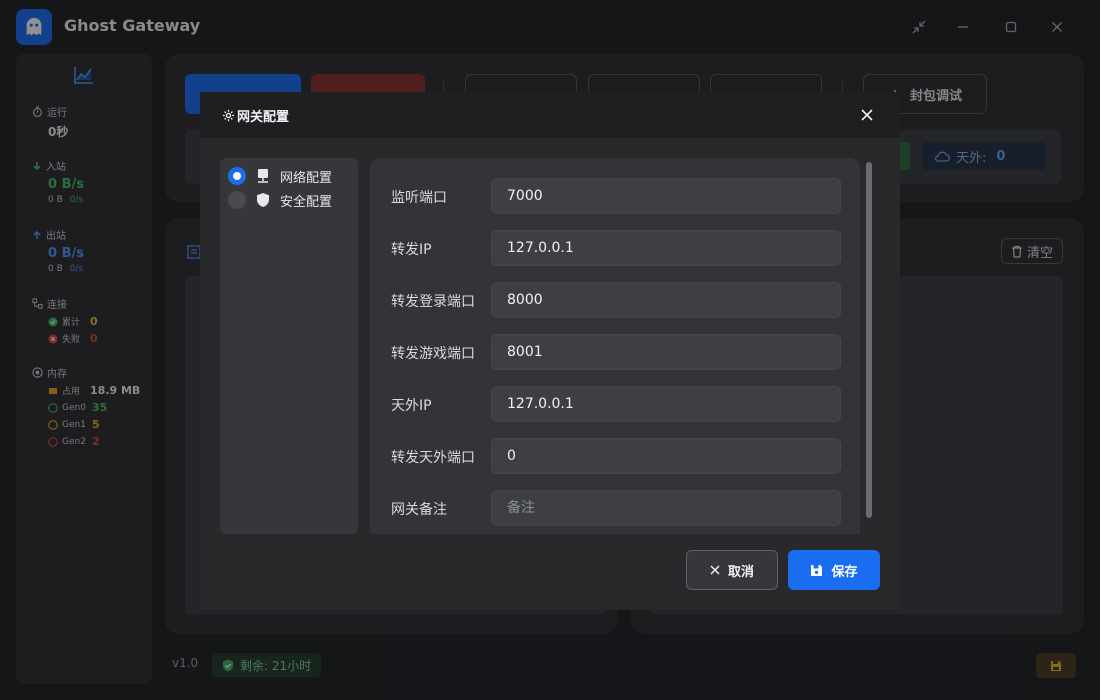 Image resolution: width=1100 pixels, height=700 pixels. Describe the element at coordinates (237, 200) in the screenshot. I see `radio-unselected` at that location.